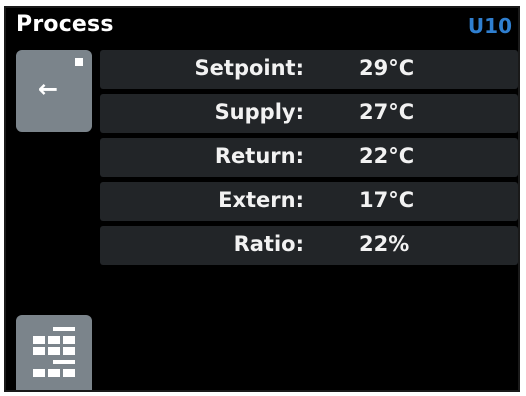 Image resolution: width=526 pixels, height=396 pixels. I want to click on process-row-setpoint: Setpoint: 29°C, so click(309, 69).